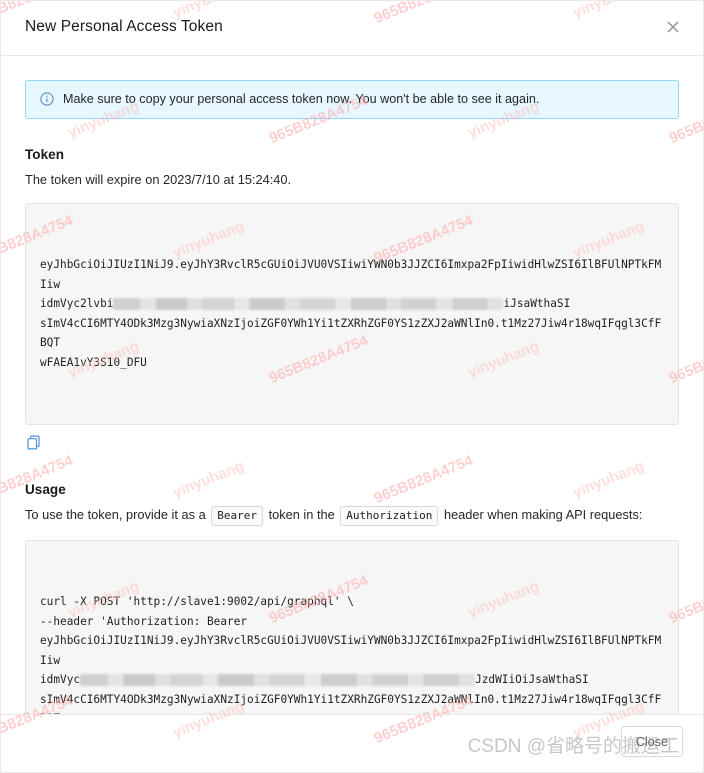 The width and height of the screenshot is (704, 773). What do you see at coordinates (45, 489) in the screenshot?
I see `usage-section-heading: Usage` at bounding box center [45, 489].